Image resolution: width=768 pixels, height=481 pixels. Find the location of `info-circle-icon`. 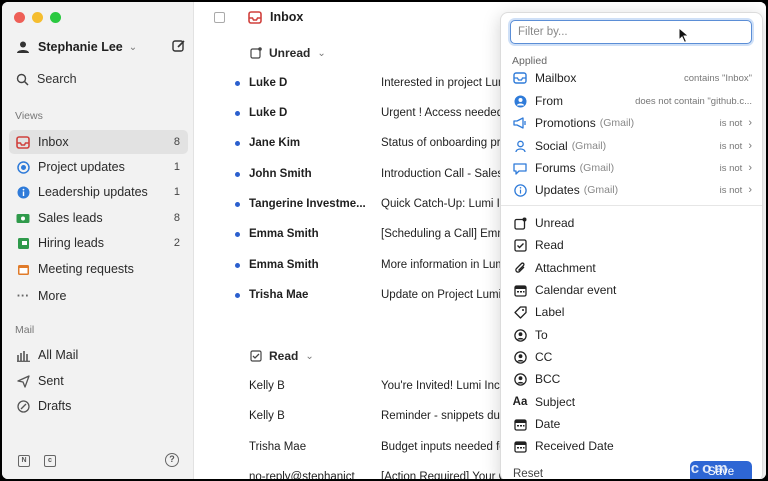

info-circle-icon is located at coordinates (520, 190).